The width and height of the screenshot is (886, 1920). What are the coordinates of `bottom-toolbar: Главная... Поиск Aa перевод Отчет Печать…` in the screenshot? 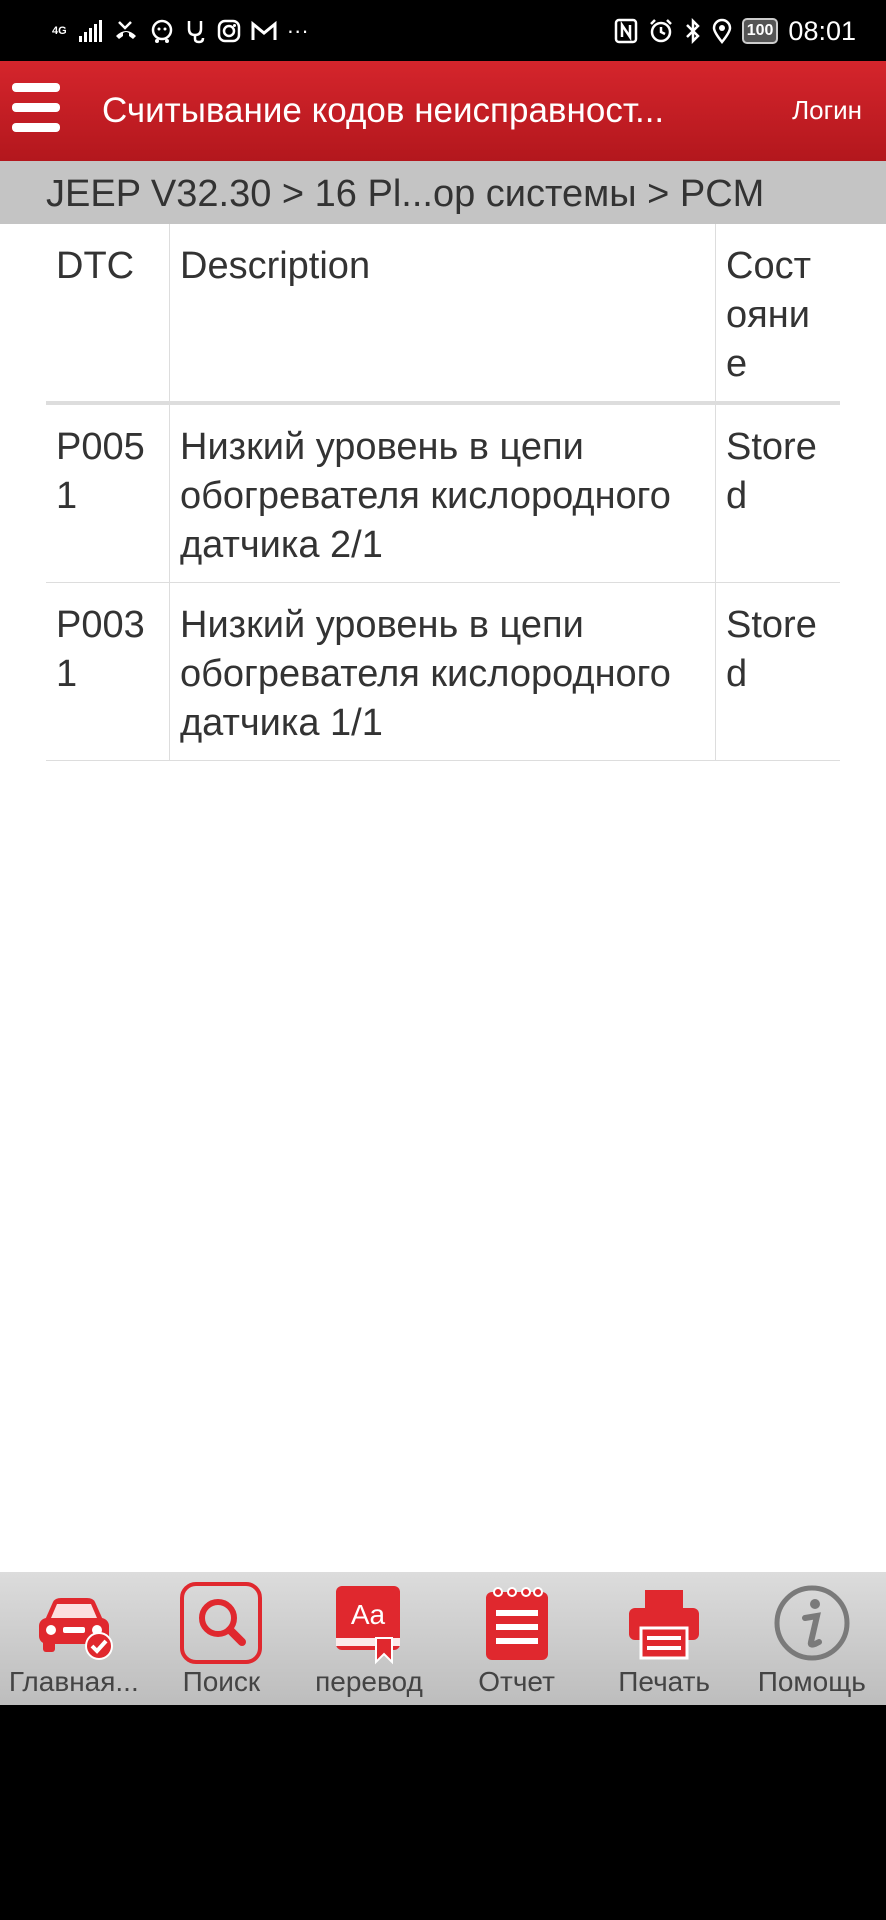 It's located at (443, 1638).